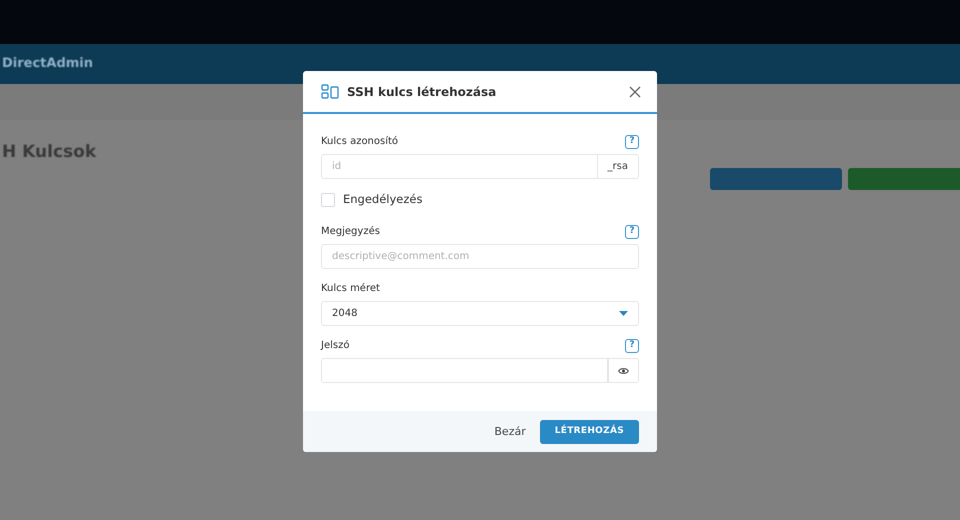 This screenshot has width=960, height=520. I want to click on select-field: 2048, so click(480, 313).